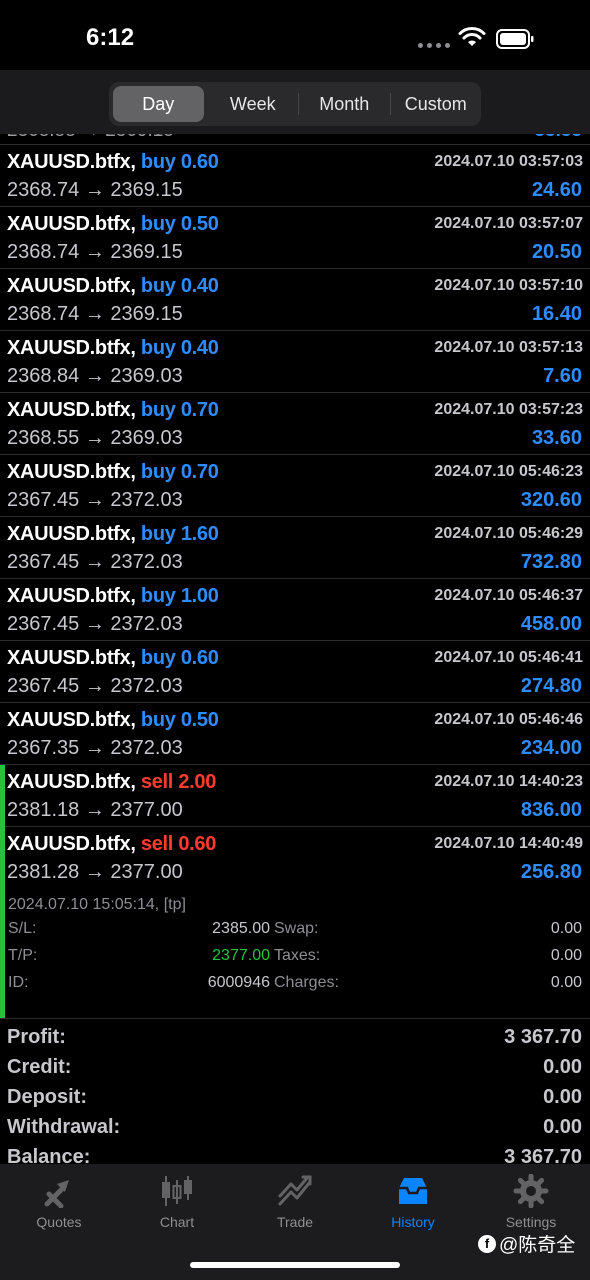 Image resolution: width=590 pixels, height=1280 pixels. What do you see at coordinates (177, 1222) in the screenshot?
I see `tab-label: Chart` at bounding box center [177, 1222].